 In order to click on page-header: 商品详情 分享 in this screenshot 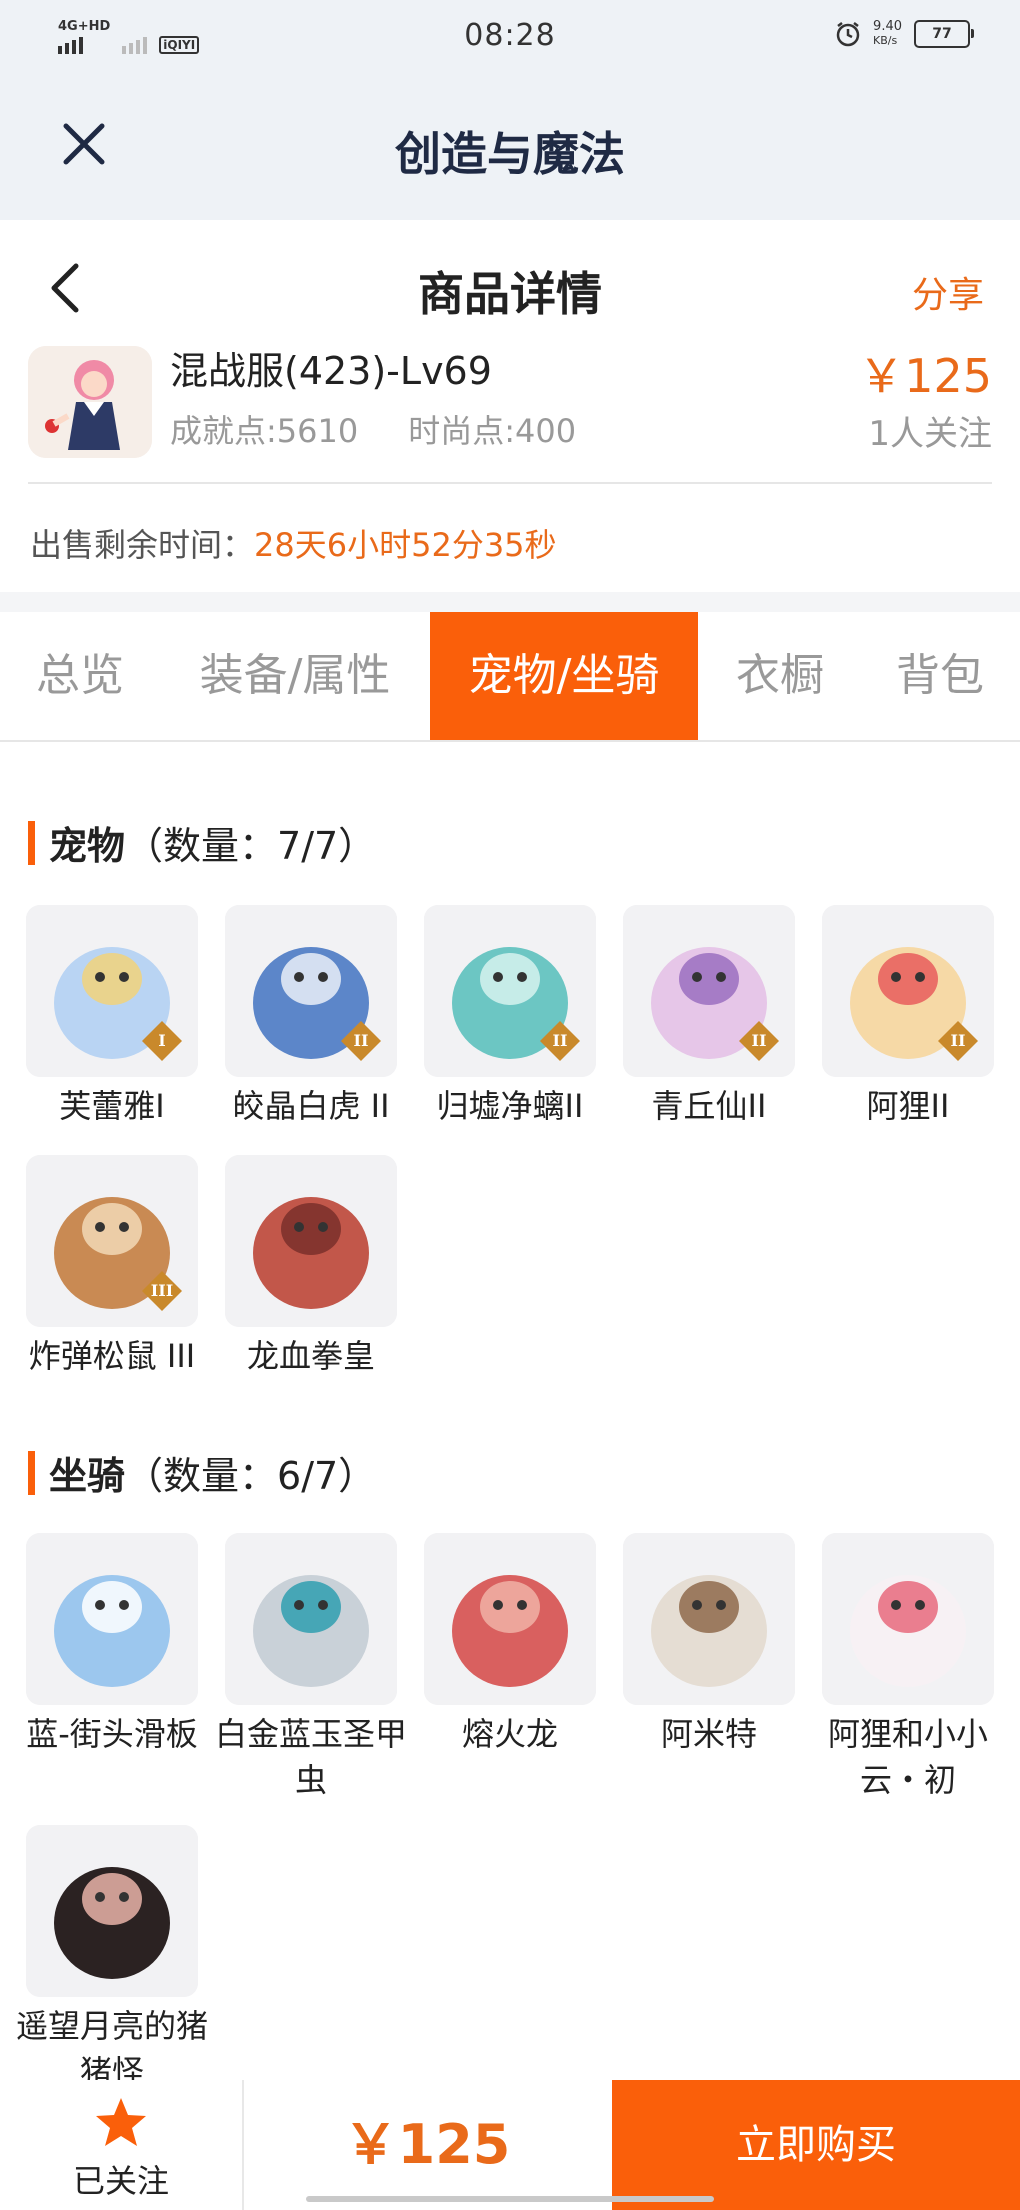, I will do `click(510, 285)`.